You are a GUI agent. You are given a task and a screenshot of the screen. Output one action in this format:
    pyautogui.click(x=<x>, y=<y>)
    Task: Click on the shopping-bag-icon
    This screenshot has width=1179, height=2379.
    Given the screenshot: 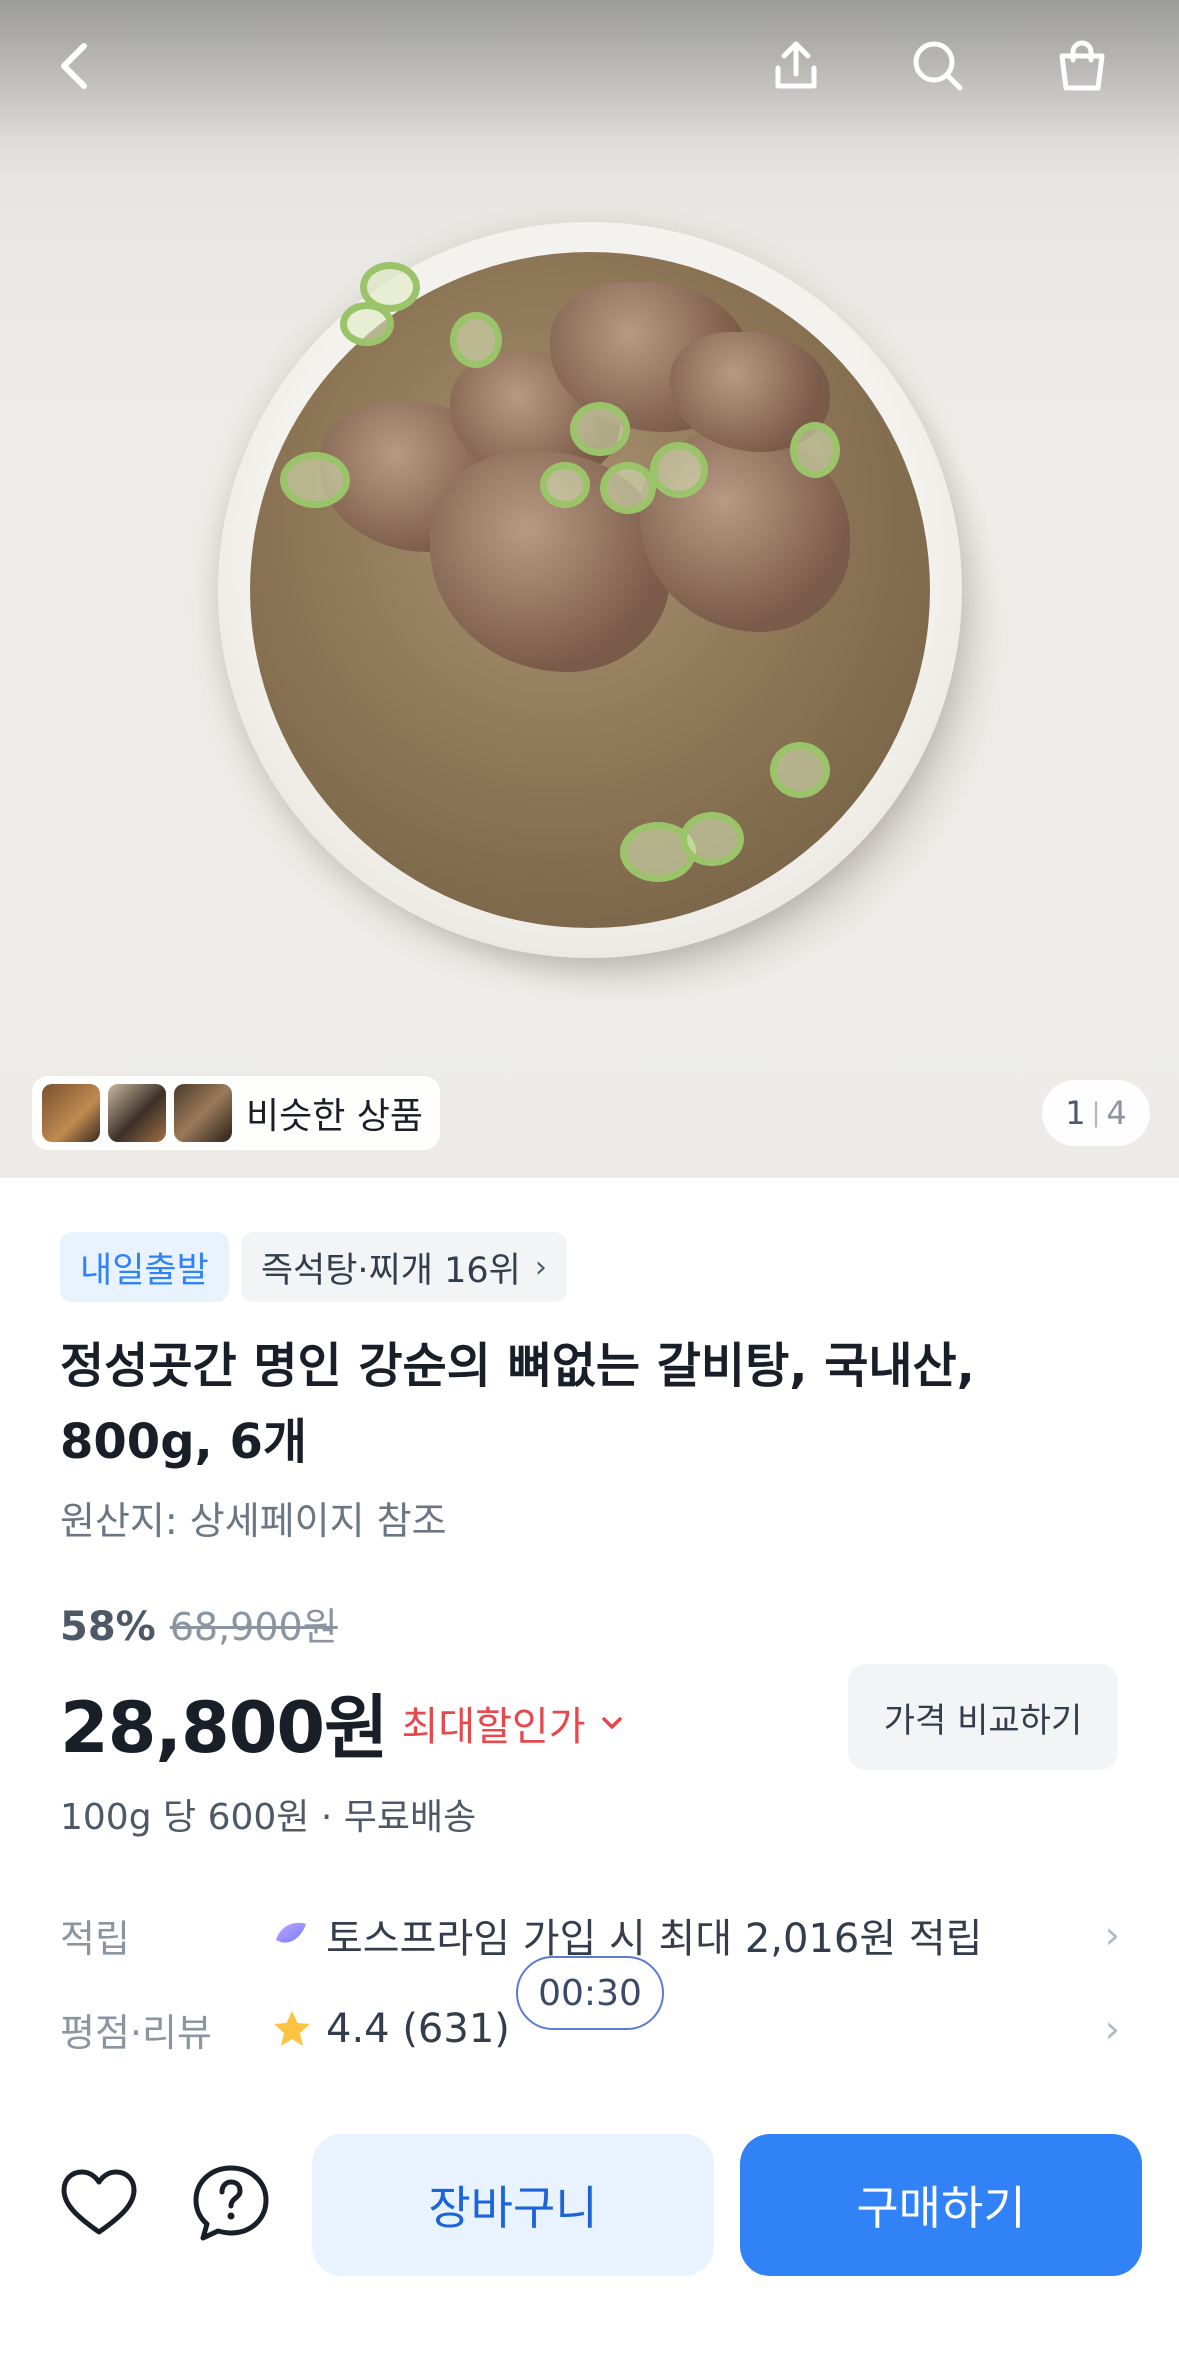 What is the action you would take?
    pyautogui.click(x=1082, y=65)
    